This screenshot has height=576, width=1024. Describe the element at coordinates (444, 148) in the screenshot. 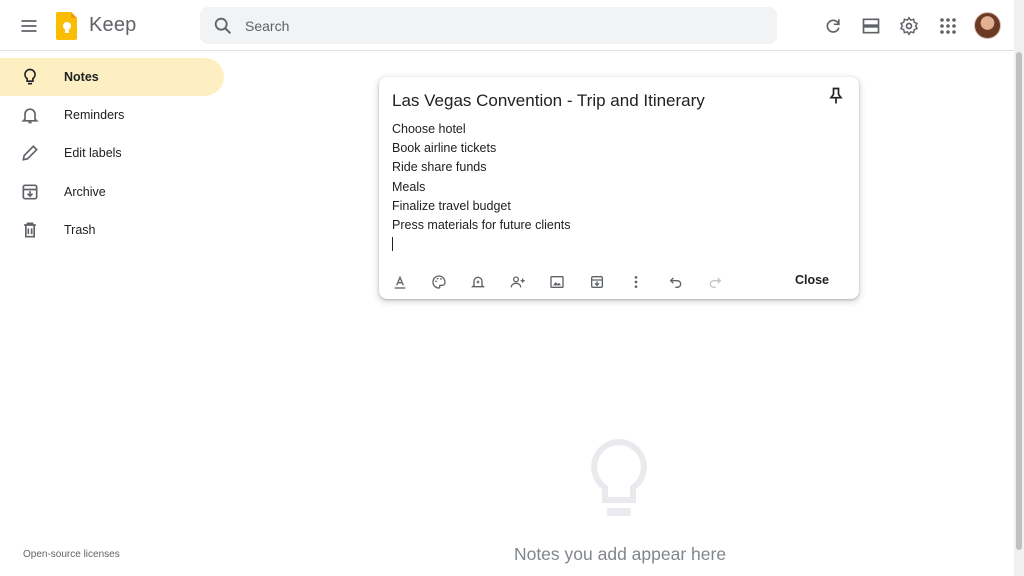

I see `note-line: Book airline tickets` at that location.